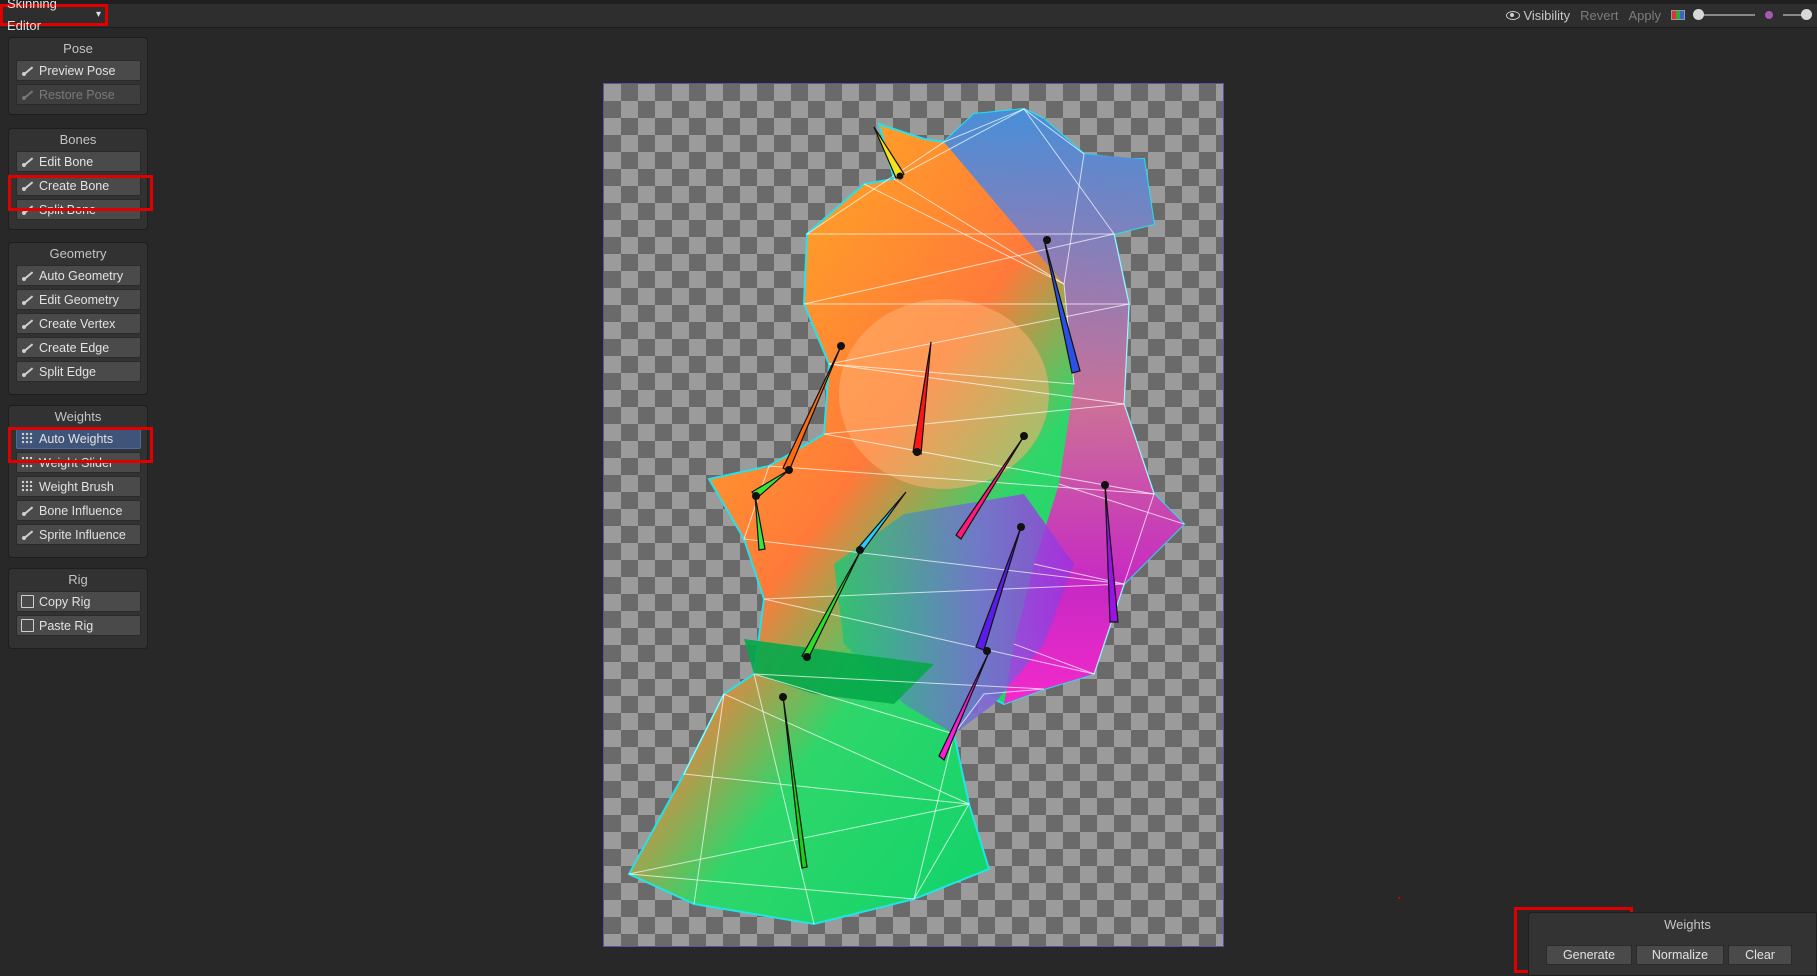 This screenshot has height=976, width=1817. I want to click on editor-mode-label: Skinning Editor, so click(32, 16).